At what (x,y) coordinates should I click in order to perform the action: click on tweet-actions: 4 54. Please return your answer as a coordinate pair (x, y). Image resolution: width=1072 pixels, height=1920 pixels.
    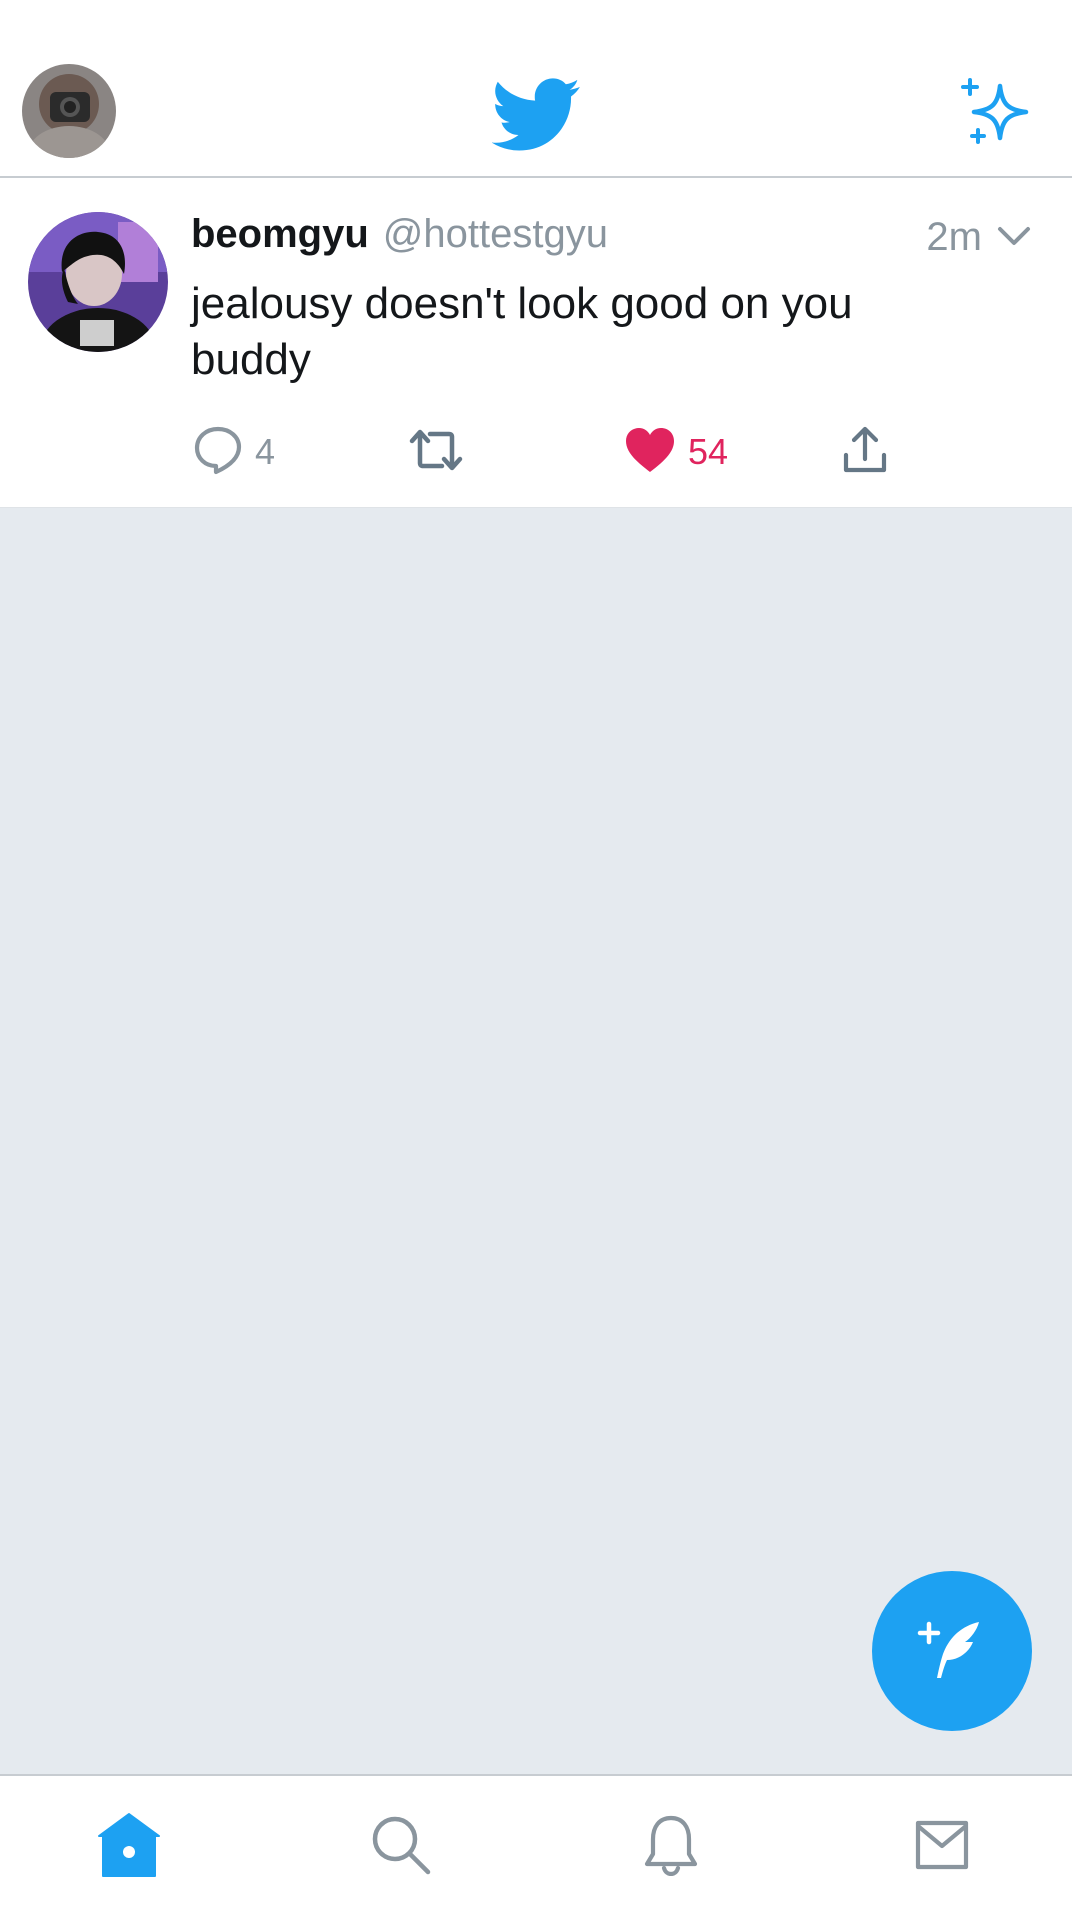
    Looking at the image, I should click on (536, 452).